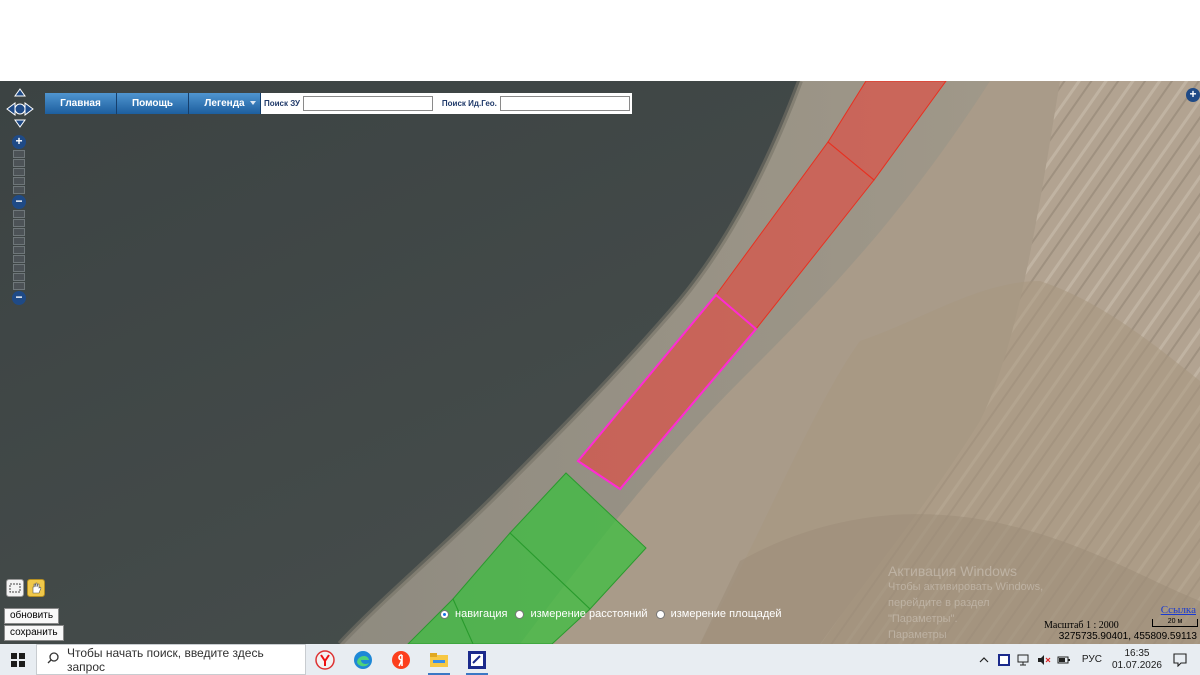 This screenshot has height=675, width=1200. I want to click on yandex-icon, so click(401, 659).